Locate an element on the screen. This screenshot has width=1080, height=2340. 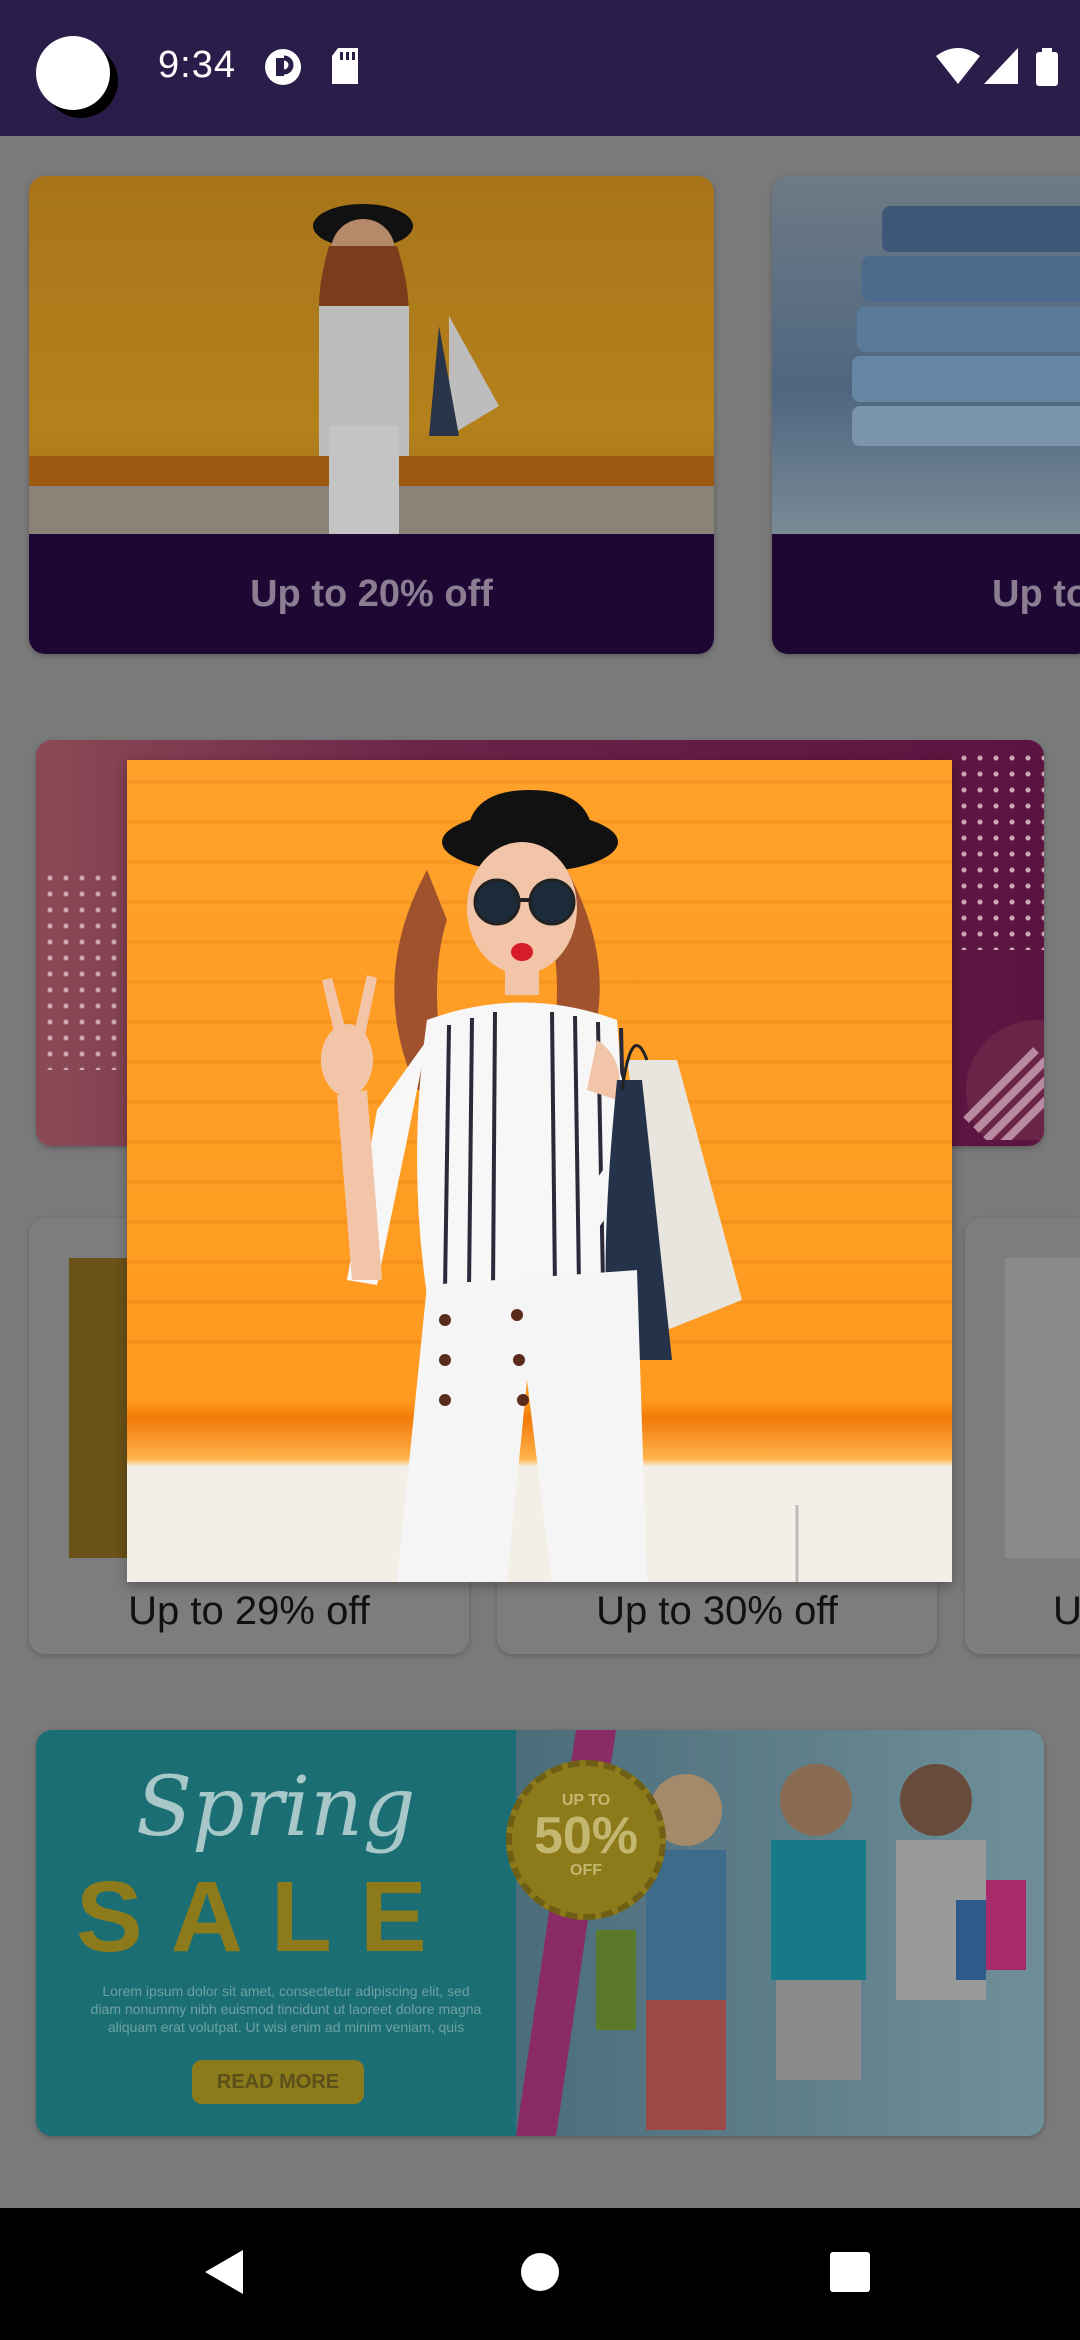
status-time: 9:34 is located at coordinates (197, 65).